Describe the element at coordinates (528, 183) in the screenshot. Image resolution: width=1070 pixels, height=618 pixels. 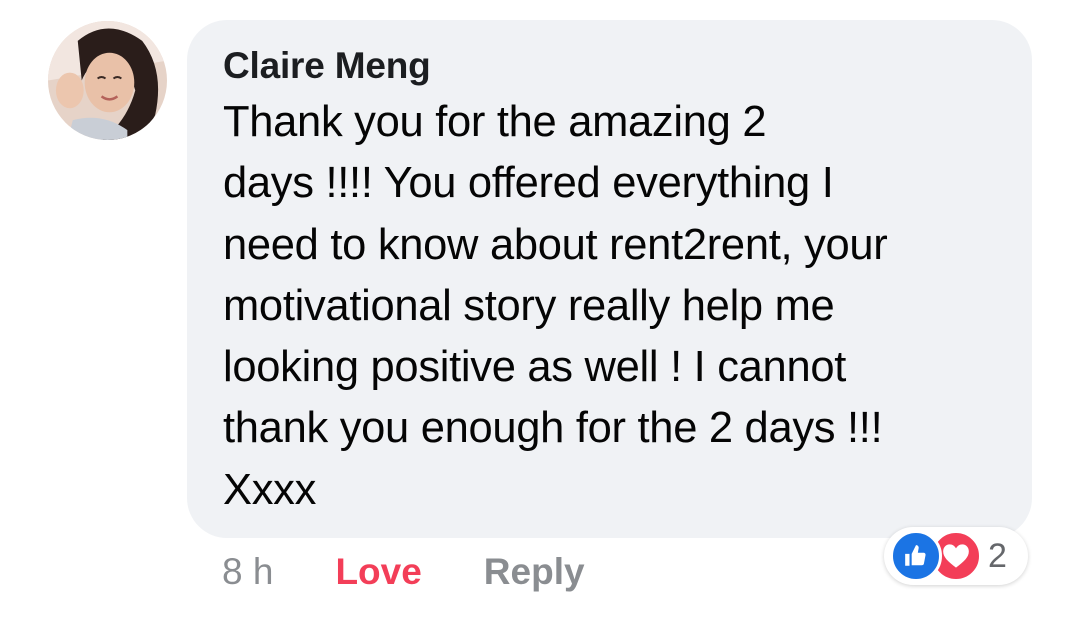
I see `comment-text-line: days !!!! You offered everything I` at that location.